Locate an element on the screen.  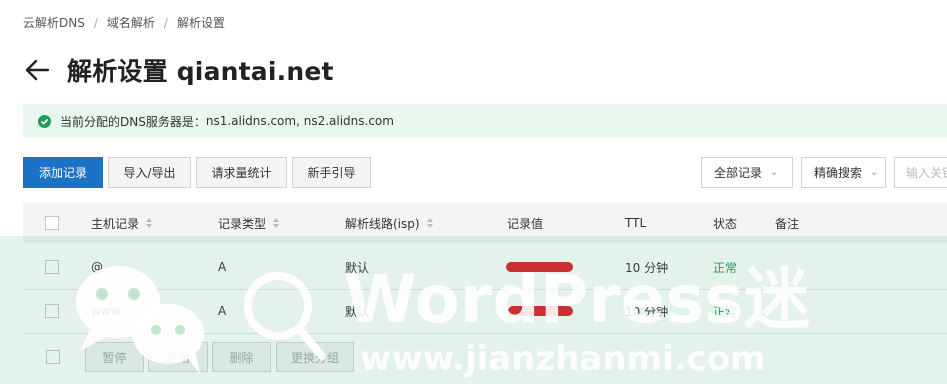
import-export-button: 导入/导出 is located at coordinates (149, 172).